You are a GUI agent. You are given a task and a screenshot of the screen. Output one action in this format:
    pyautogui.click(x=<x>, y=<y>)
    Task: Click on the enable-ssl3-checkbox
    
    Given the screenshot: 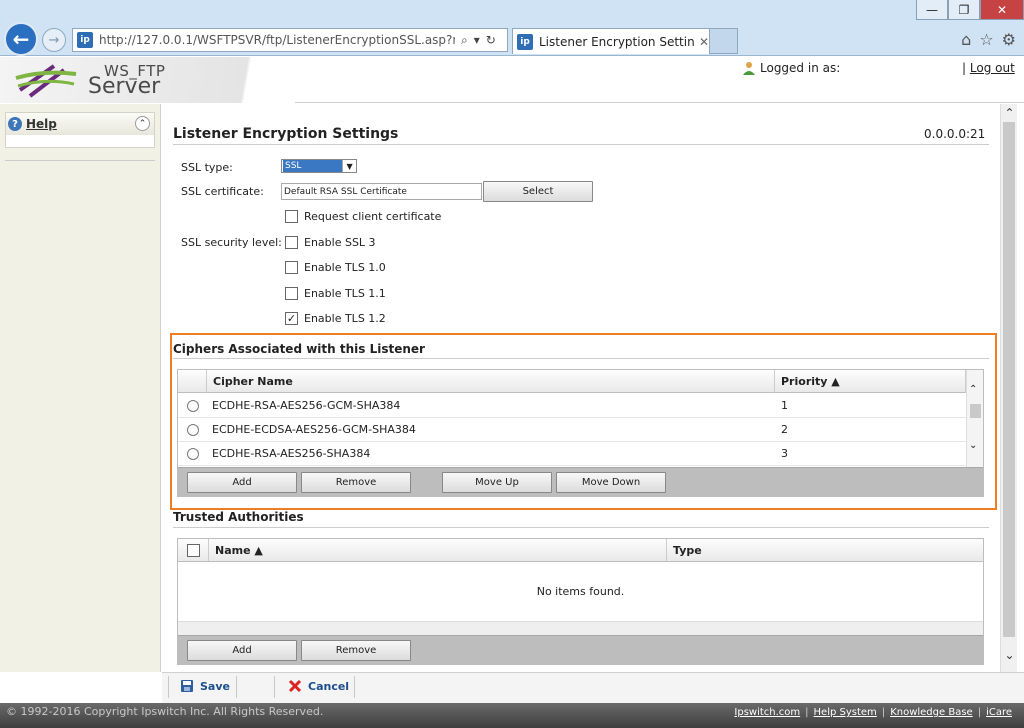 What is the action you would take?
    pyautogui.click(x=291, y=242)
    